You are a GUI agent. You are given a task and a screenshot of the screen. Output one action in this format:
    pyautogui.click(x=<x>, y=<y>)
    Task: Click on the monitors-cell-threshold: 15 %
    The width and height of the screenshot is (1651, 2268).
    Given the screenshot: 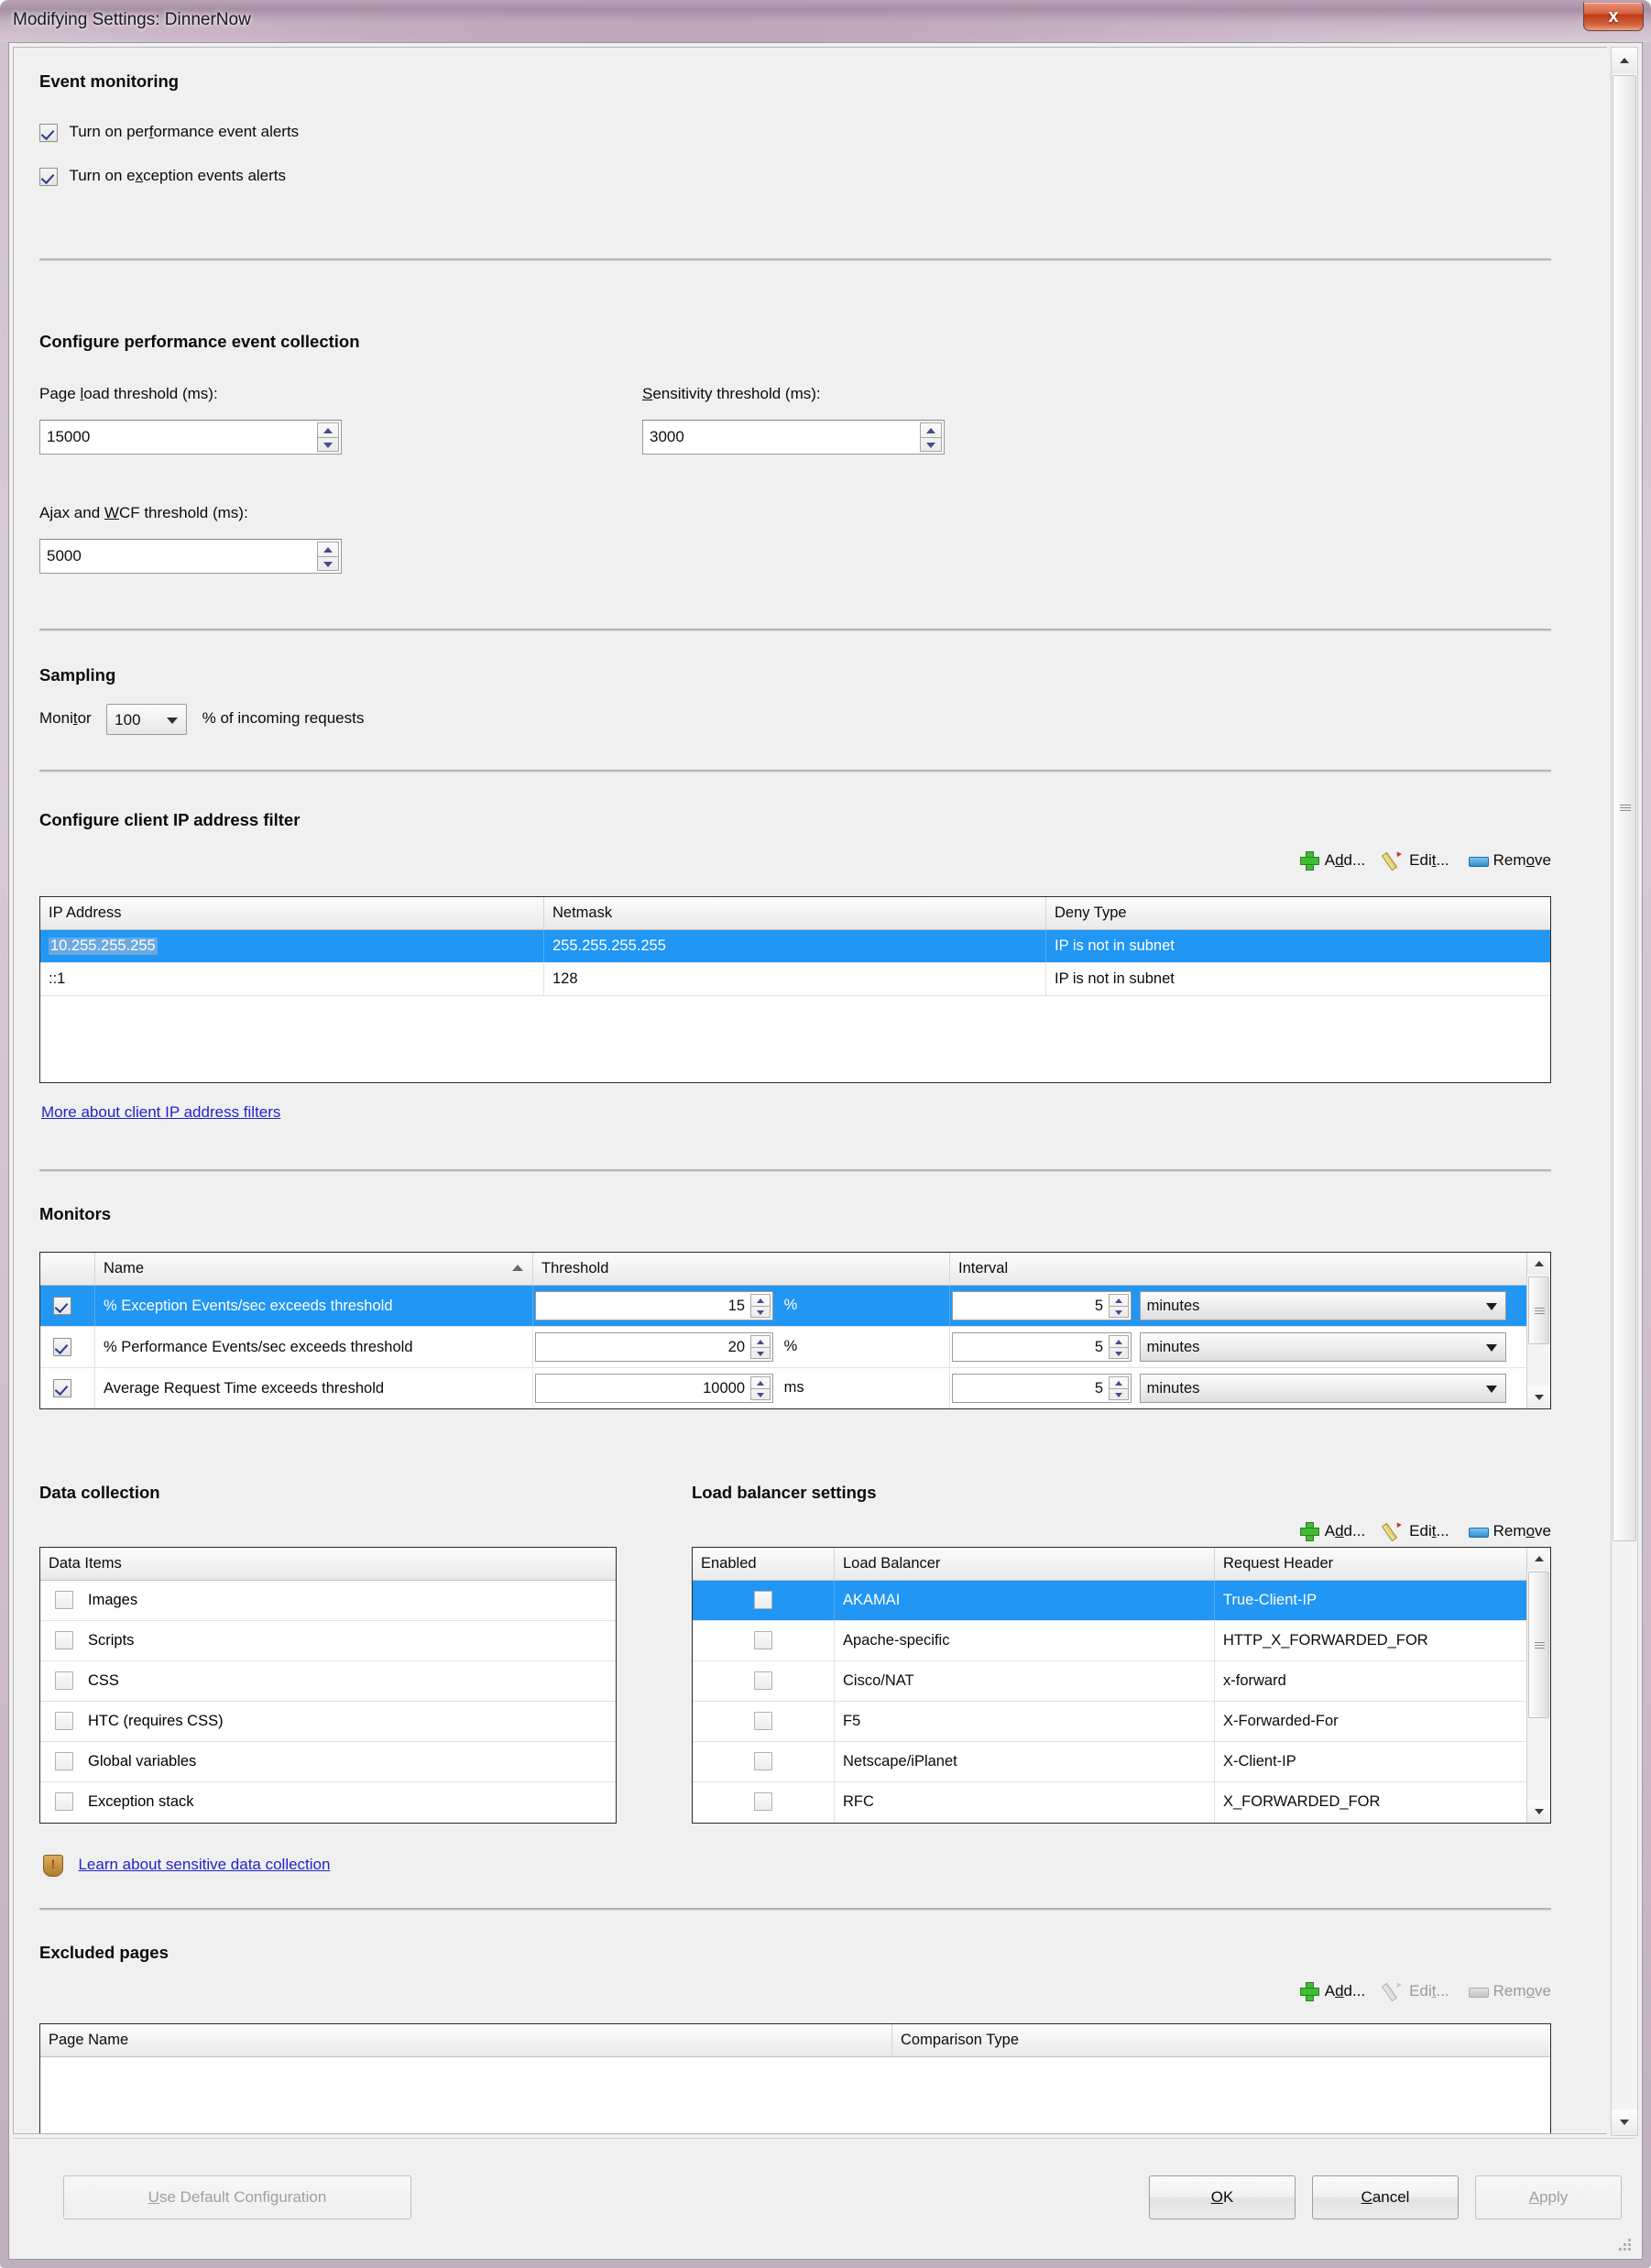 What is the action you would take?
    pyautogui.click(x=741, y=1306)
    